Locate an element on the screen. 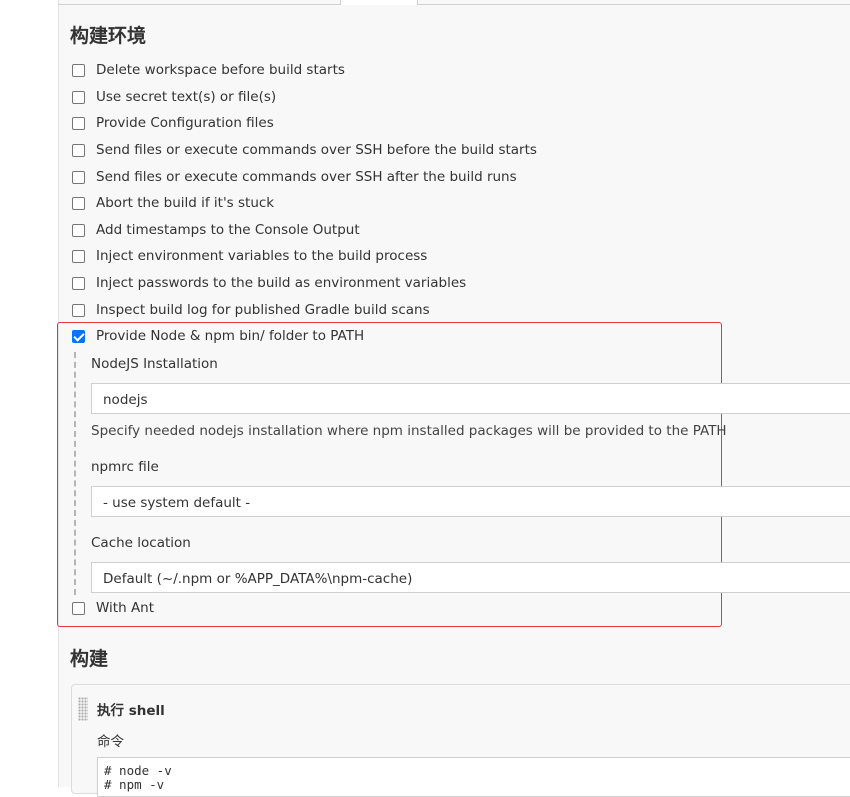 This screenshot has width=850, height=797. build-environment-title: 构建环境 is located at coordinates (108, 36).